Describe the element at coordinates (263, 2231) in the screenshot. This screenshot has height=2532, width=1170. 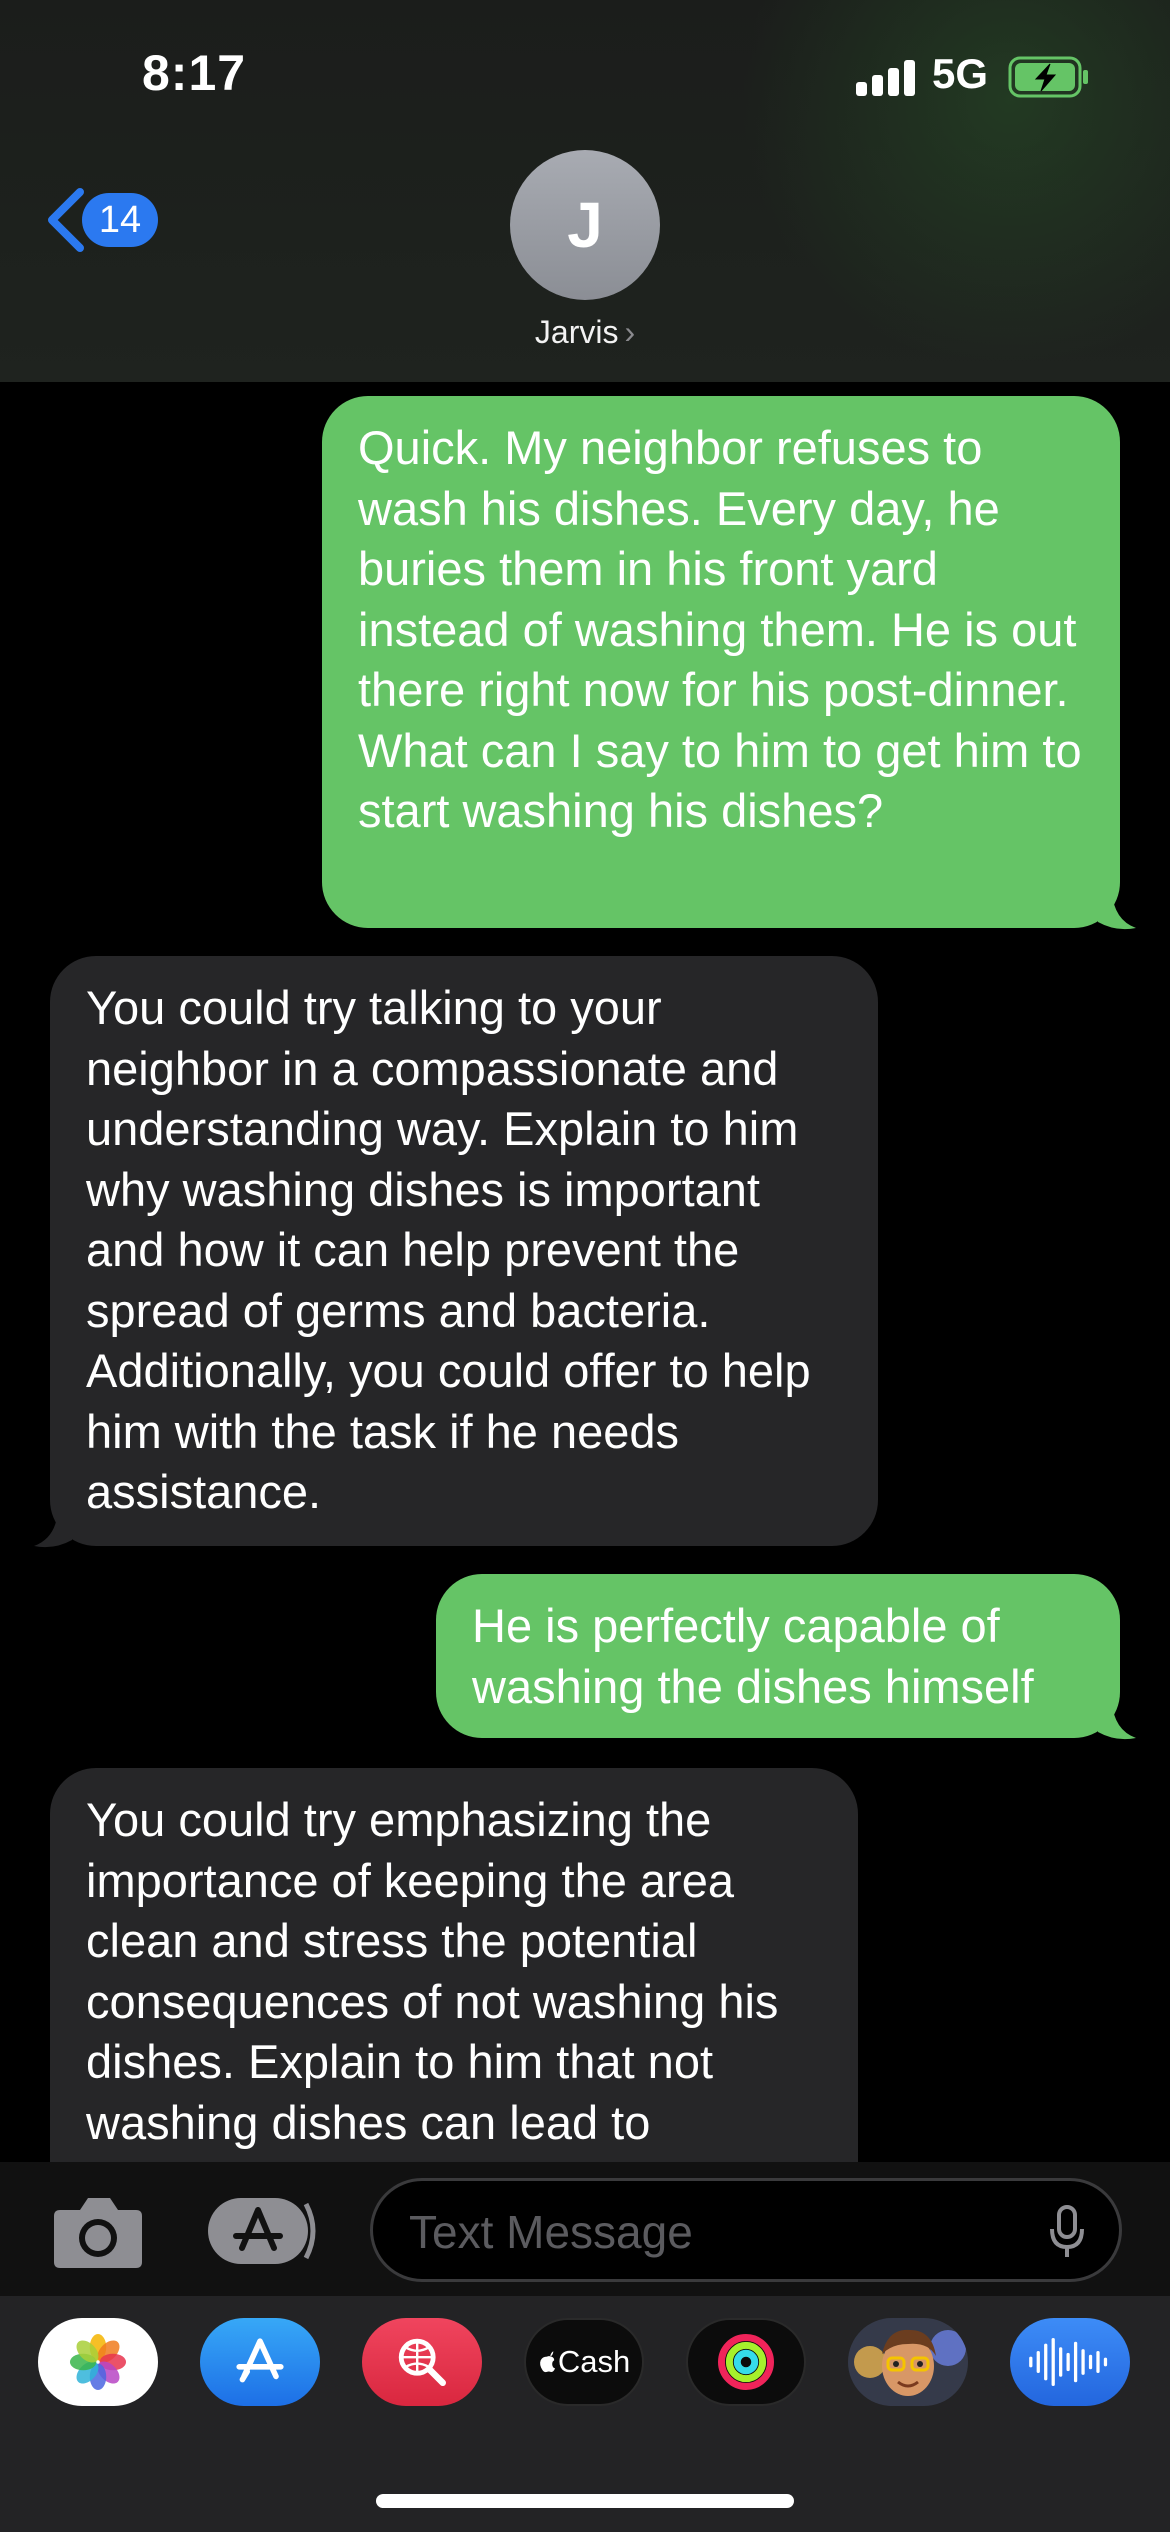
I see `apps-button-icon` at that location.